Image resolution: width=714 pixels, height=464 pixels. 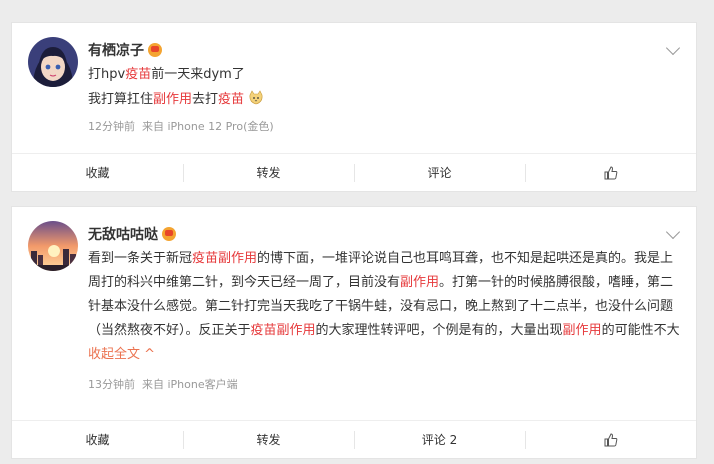 I want to click on chevron-up-icon: ^, so click(x=148, y=354).